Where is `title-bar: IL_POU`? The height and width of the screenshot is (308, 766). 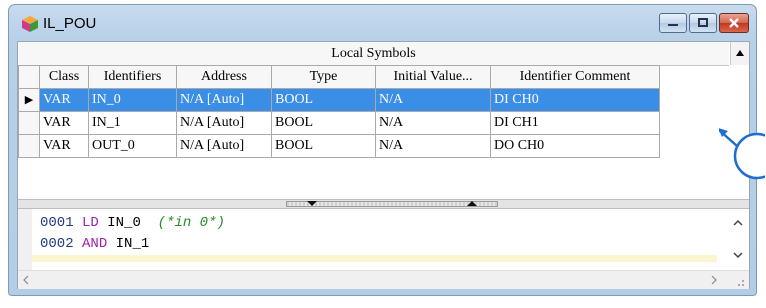
title-bar: IL_POU is located at coordinates (382, 25).